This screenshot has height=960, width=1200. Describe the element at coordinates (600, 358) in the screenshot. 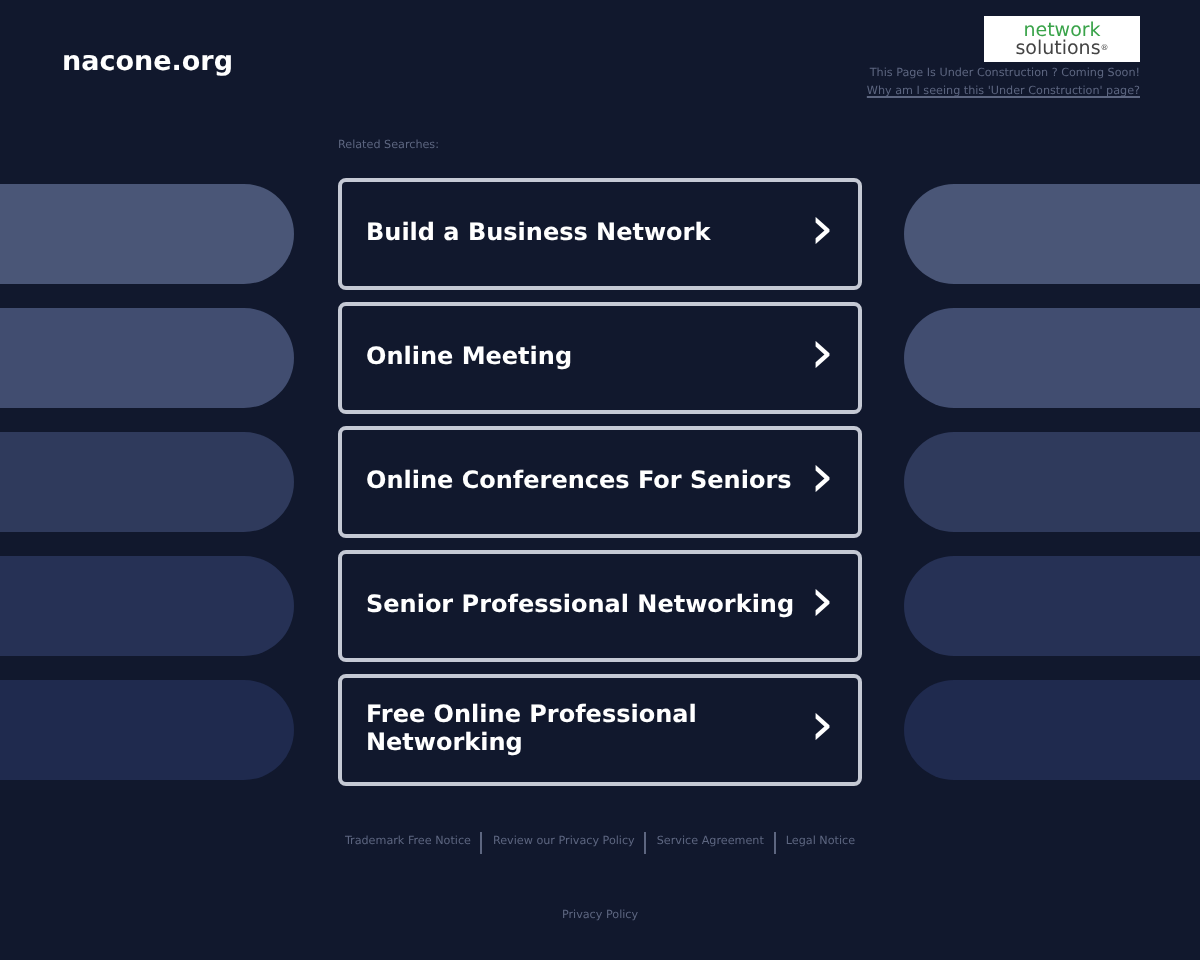

I see `search-link-button: Online Meeting ›` at that location.